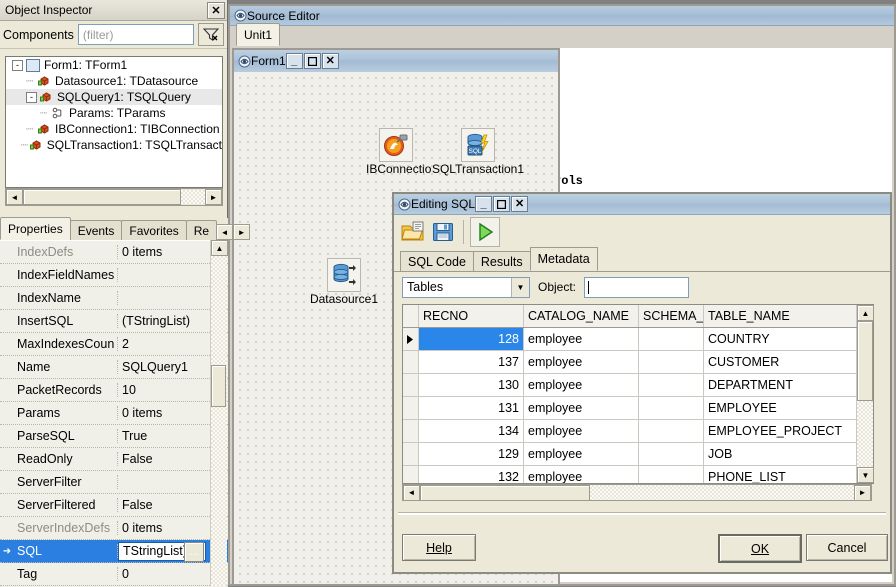 This screenshot has height=587, width=896. What do you see at coordinates (114, 413) in the screenshot?
I see `property-row: Params 0 items` at bounding box center [114, 413].